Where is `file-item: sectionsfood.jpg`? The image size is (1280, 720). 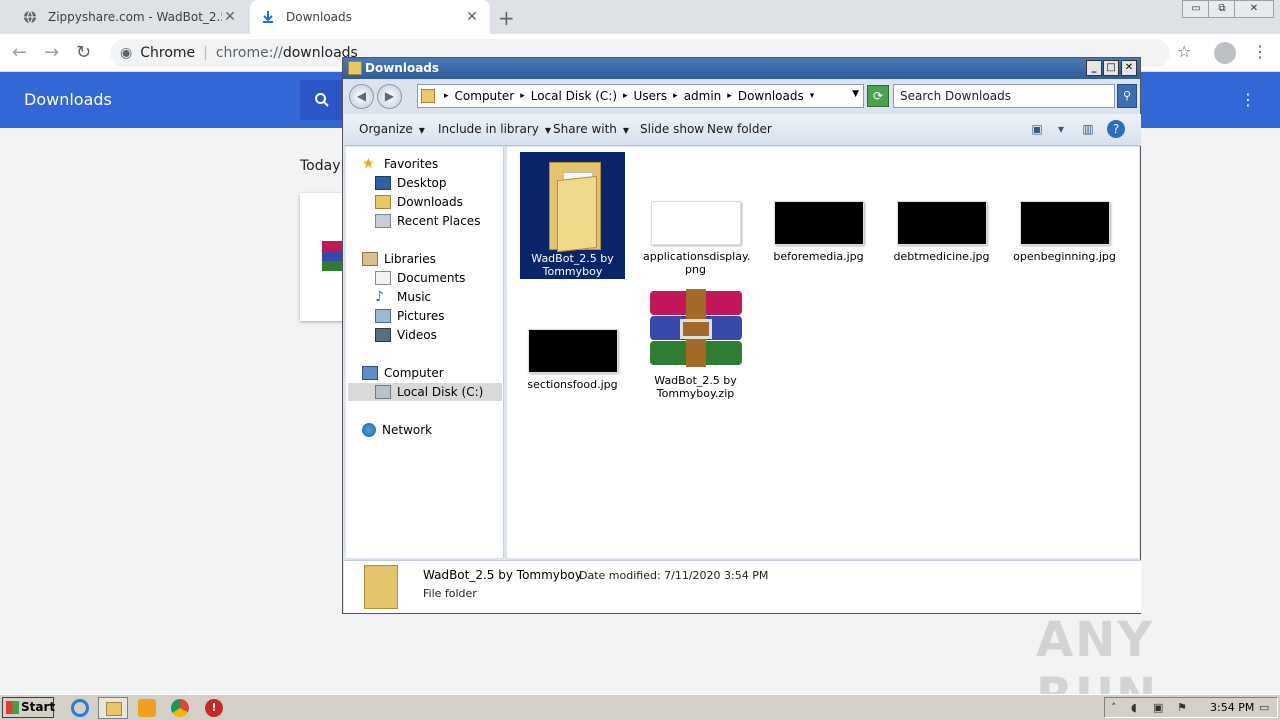
file-item: sectionsfood.jpg is located at coordinates (572, 360).